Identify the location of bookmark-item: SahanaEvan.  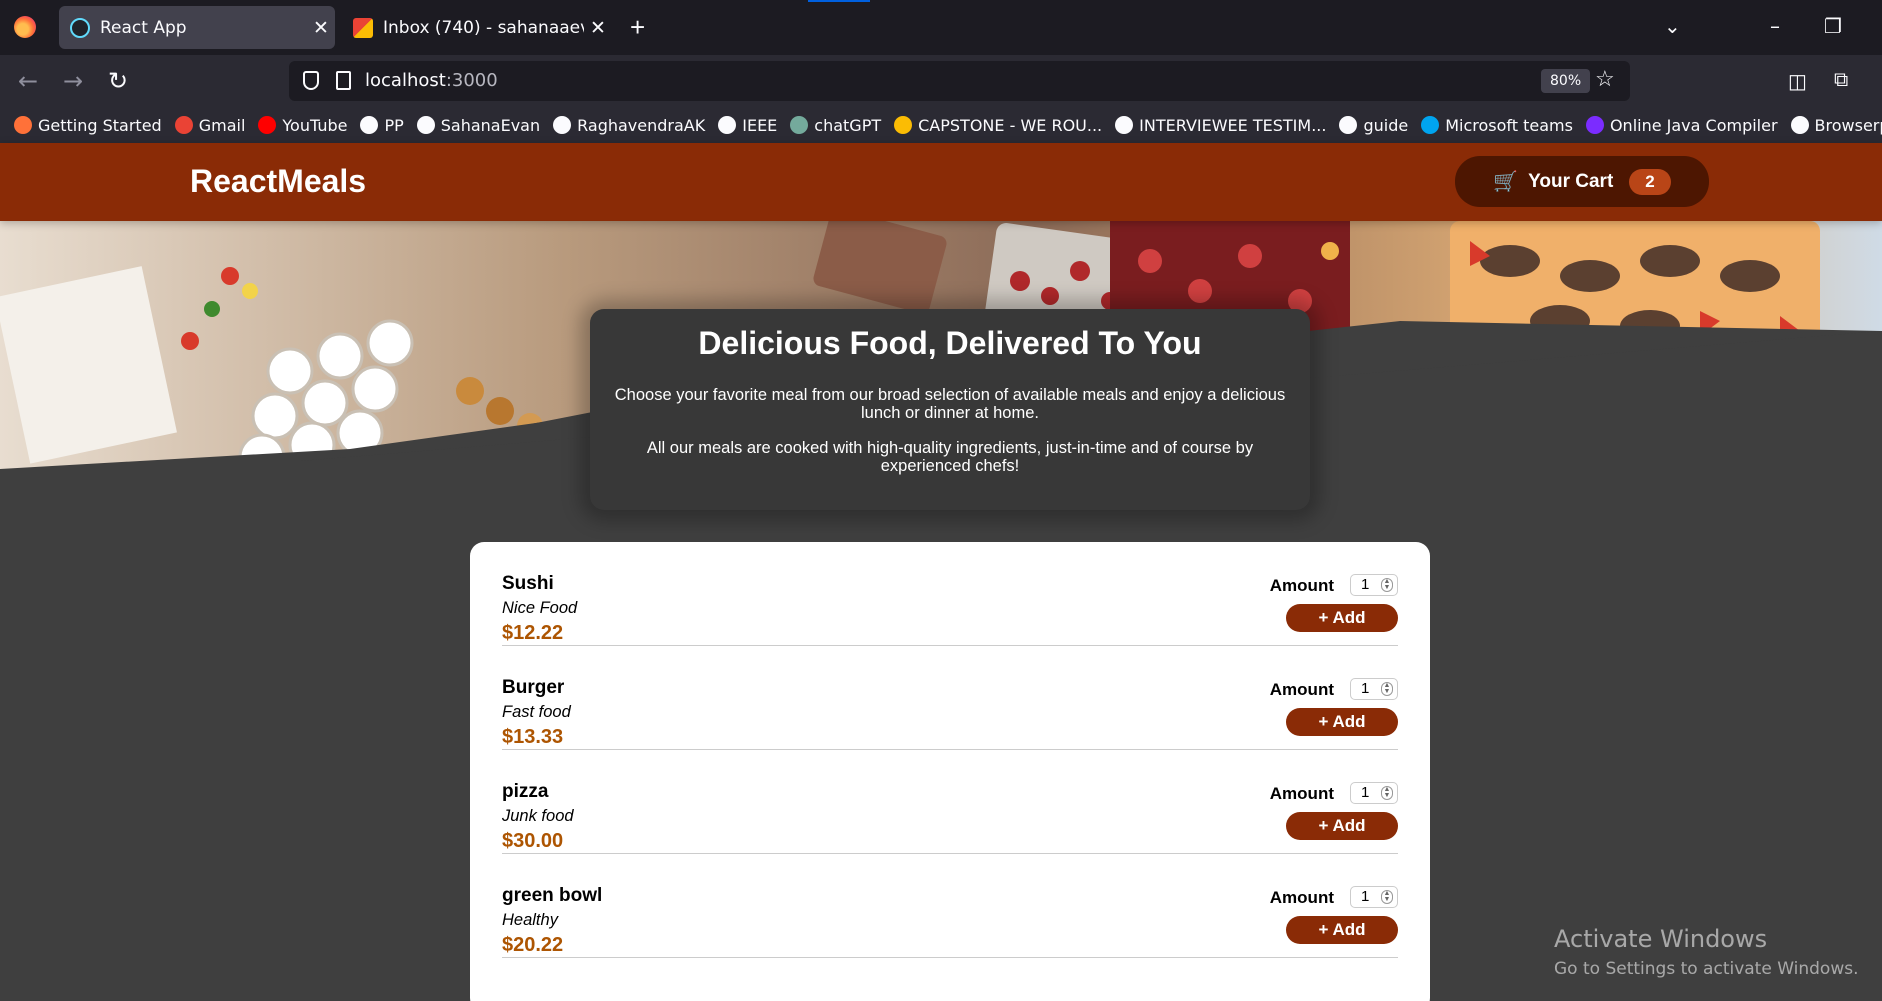
(478, 125).